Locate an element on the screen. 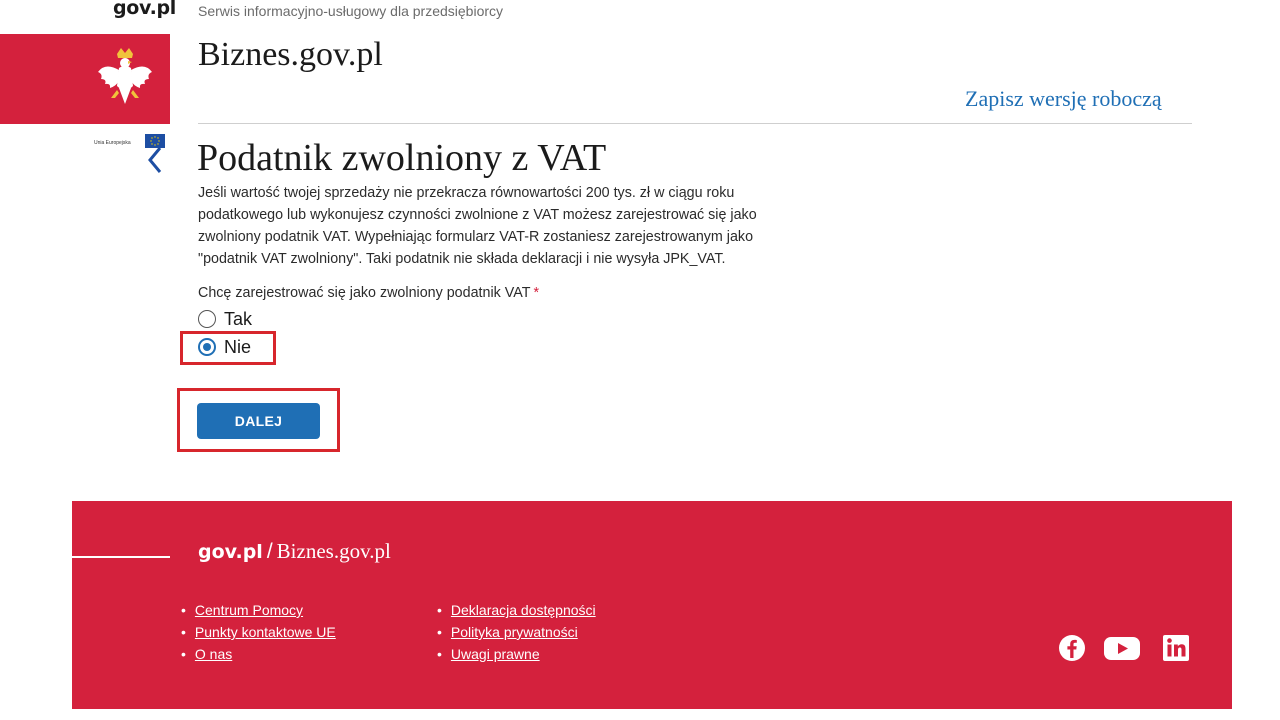 This screenshot has height=720, width=1280. facebook-icon is located at coordinates (1072, 648).